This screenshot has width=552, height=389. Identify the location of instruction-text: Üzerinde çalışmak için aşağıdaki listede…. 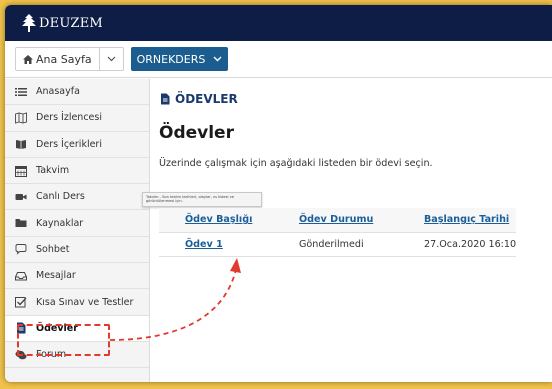
(296, 163).